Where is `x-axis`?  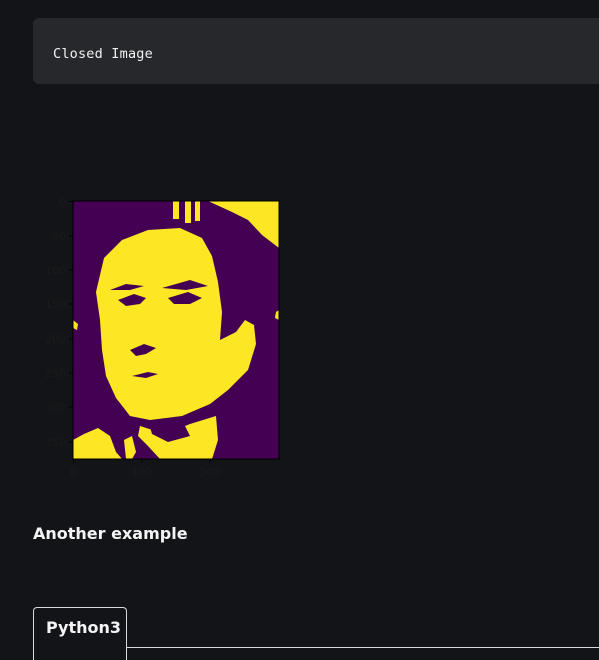
x-axis is located at coordinates (142, 461).